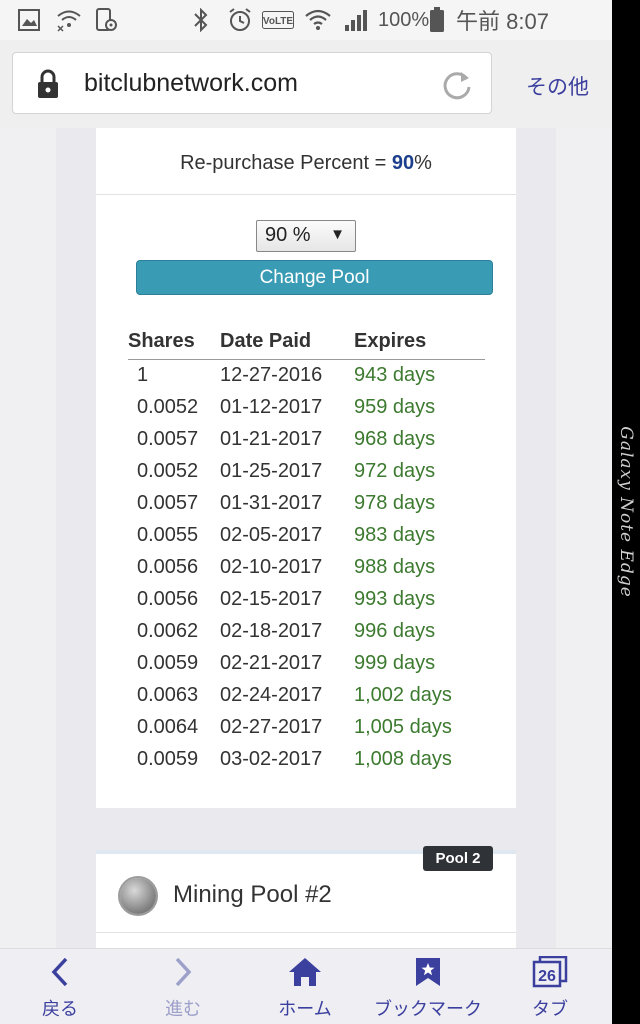  I want to click on cell-date-paid: 01-12-2017, so click(271, 407).